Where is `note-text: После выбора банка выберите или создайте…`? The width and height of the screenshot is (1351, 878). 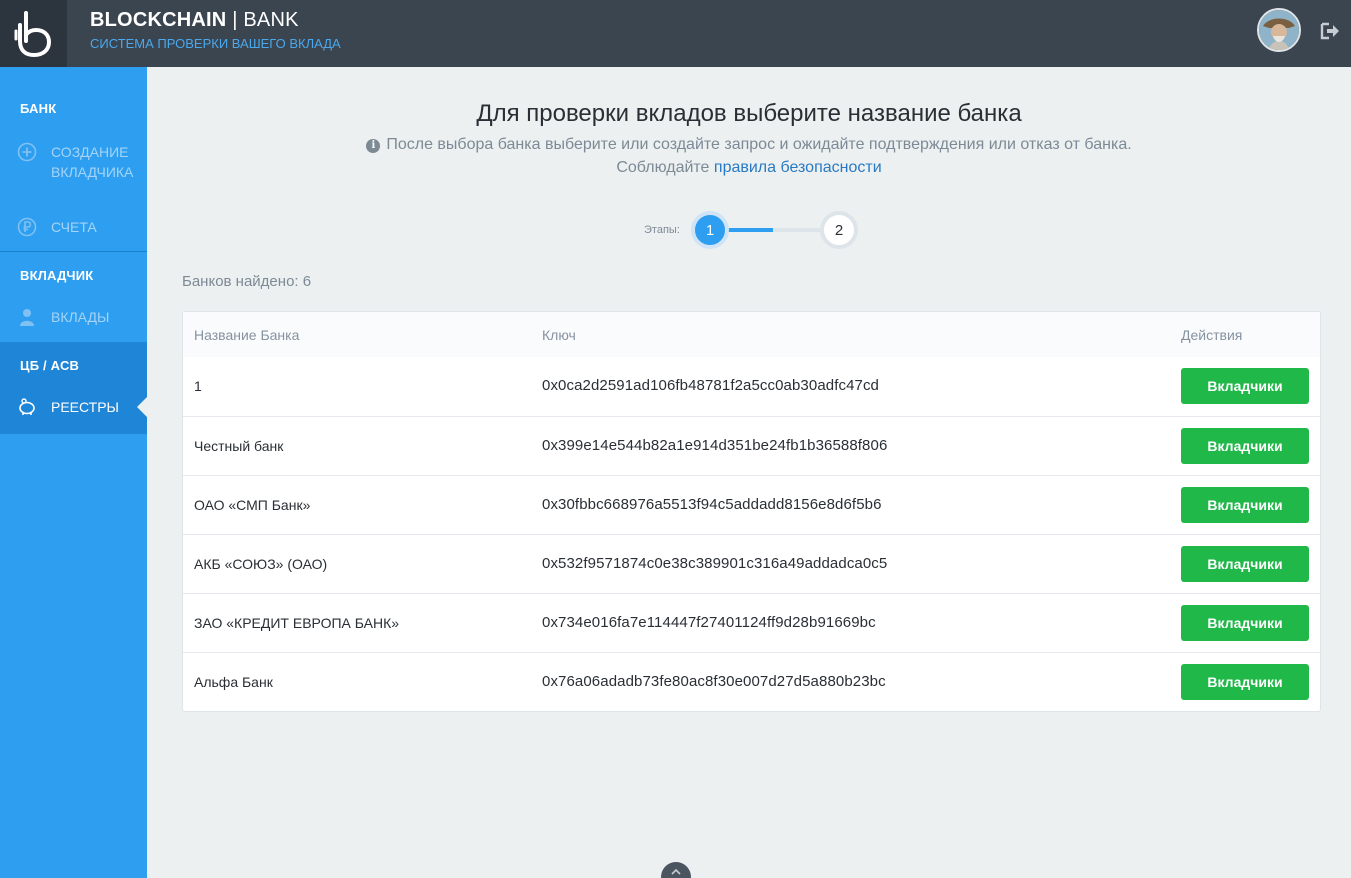
note-text: После выбора банка выберите или создайте… is located at coordinates (759, 144).